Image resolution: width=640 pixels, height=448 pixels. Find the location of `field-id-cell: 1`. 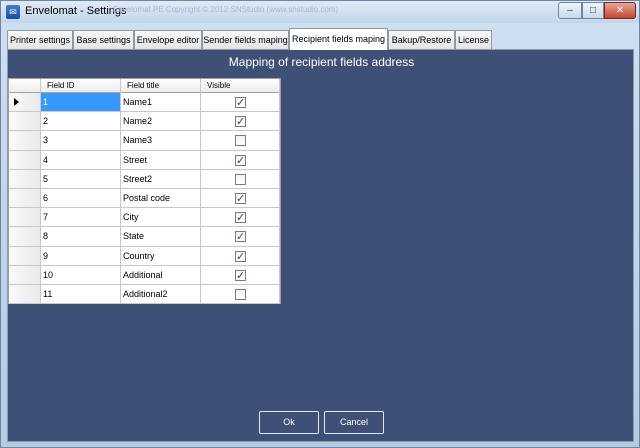

field-id-cell: 1 is located at coordinates (81, 103).